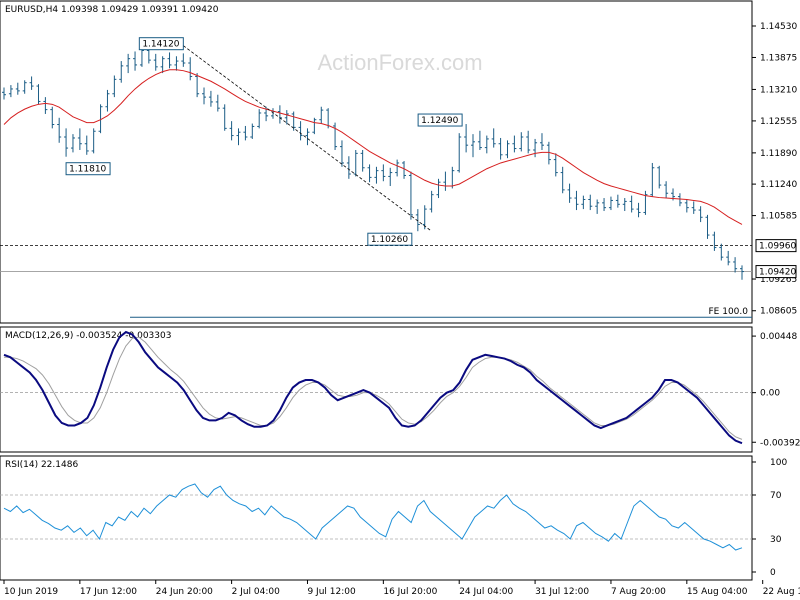 Image resolution: width=800 pixels, height=600 pixels. Describe the element at coordinates (562, 592) in the screenshot. I see `time-tick-label: 31 Jul 12:00` at that location.